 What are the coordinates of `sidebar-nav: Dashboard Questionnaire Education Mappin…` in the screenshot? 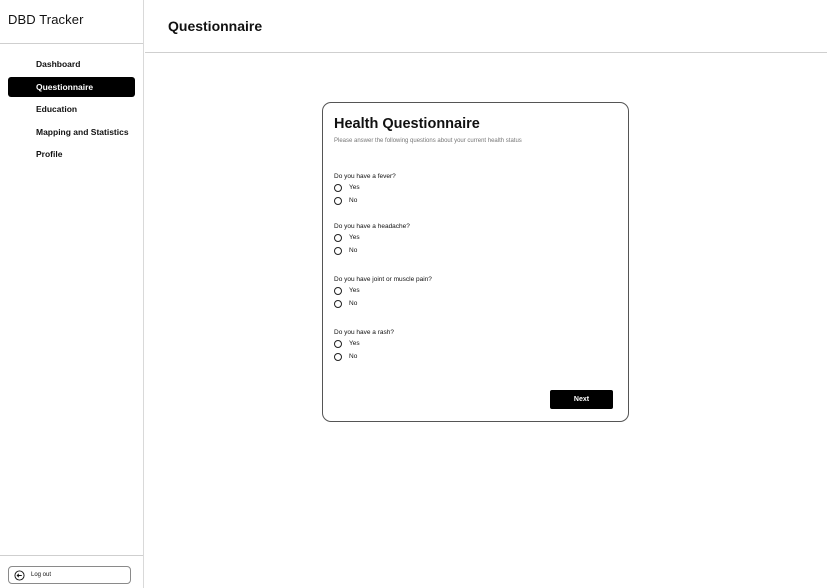 It's located at (71, 110).